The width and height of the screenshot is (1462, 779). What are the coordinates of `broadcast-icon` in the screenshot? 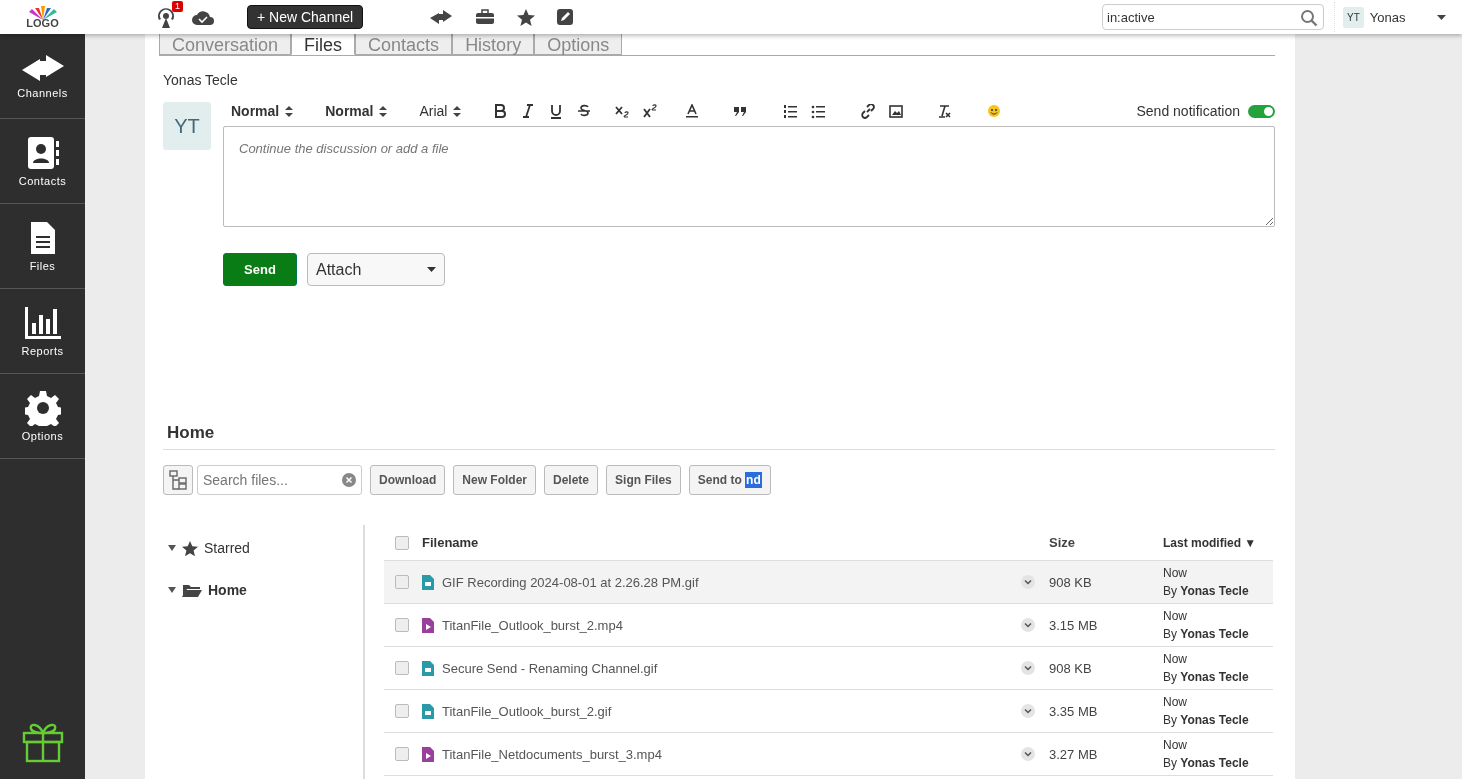 It's located at (166, 17).